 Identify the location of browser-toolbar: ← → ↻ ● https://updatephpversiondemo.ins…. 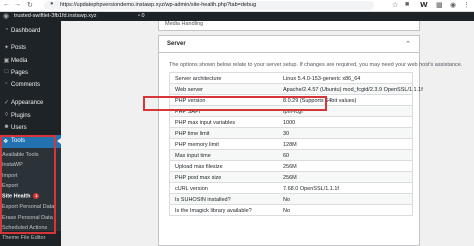
(237, 6).